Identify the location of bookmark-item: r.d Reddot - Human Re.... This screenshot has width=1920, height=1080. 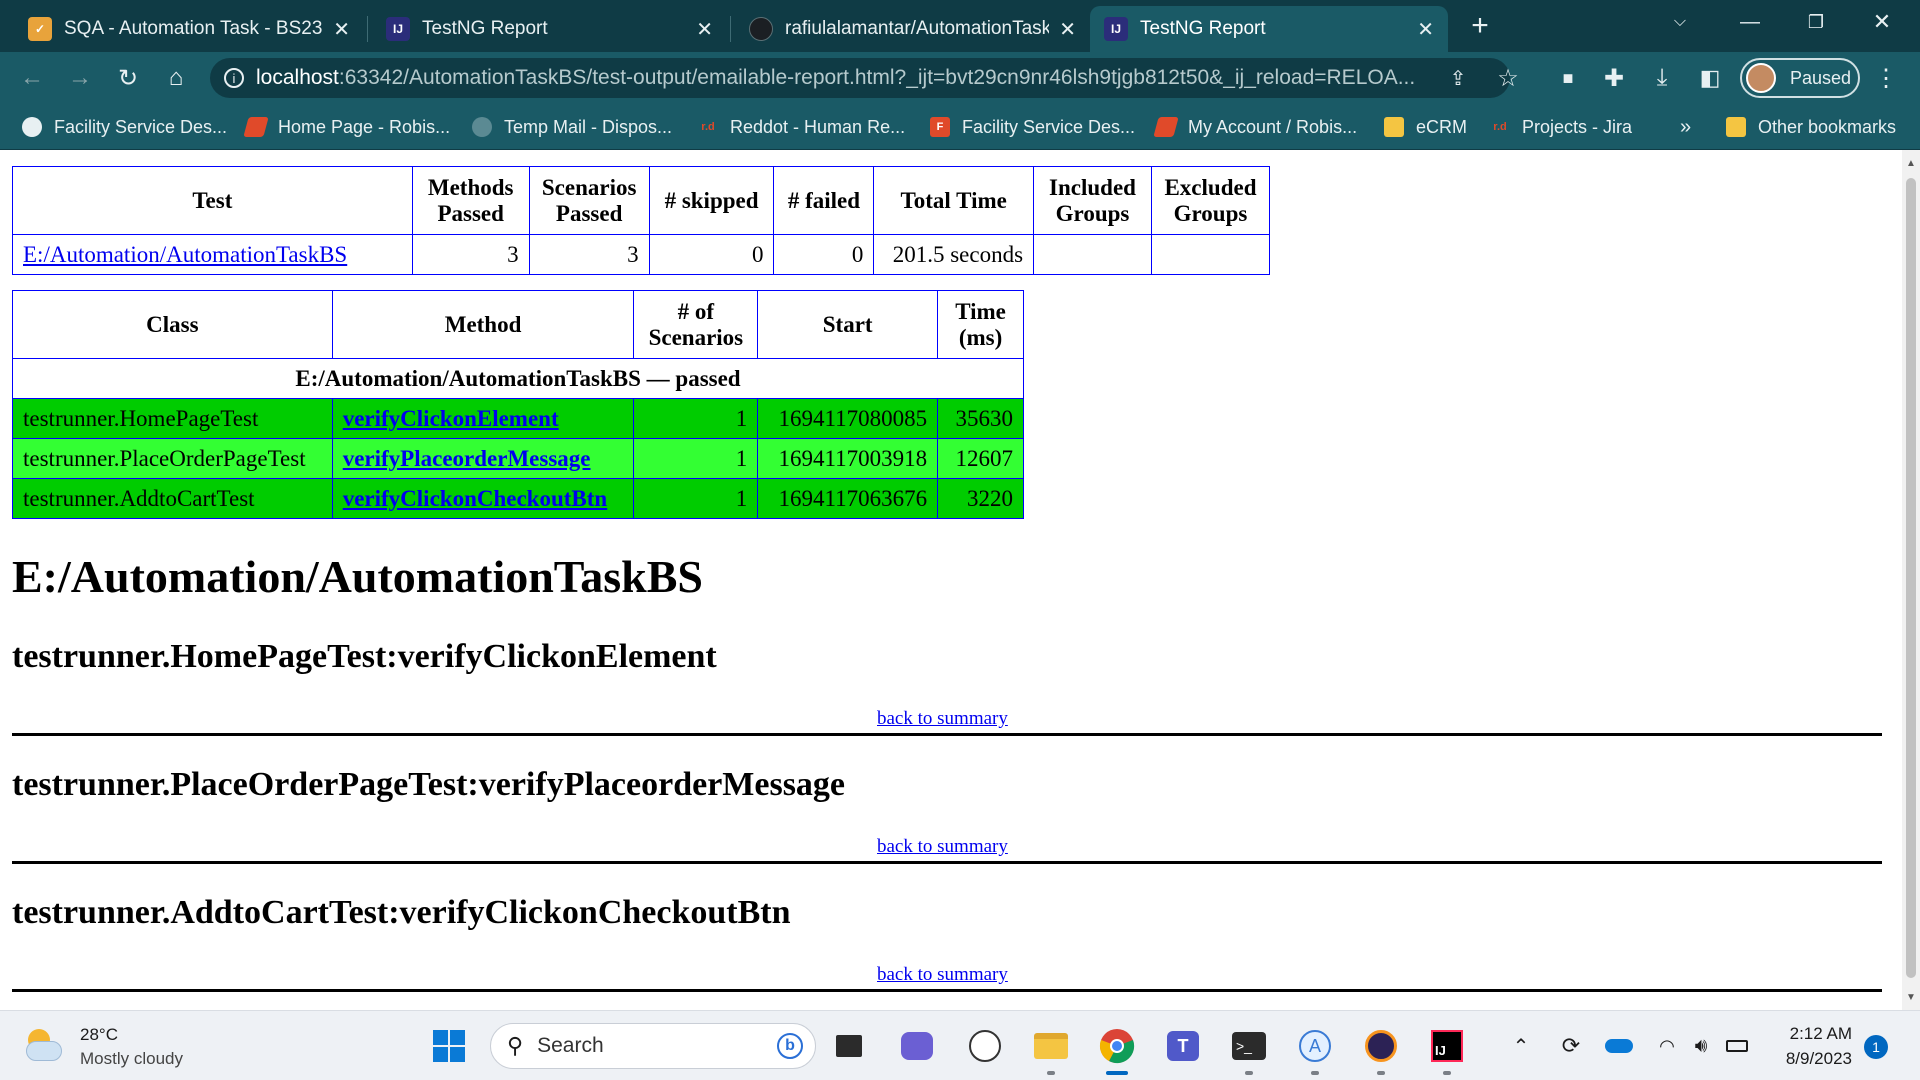
(801, 127).